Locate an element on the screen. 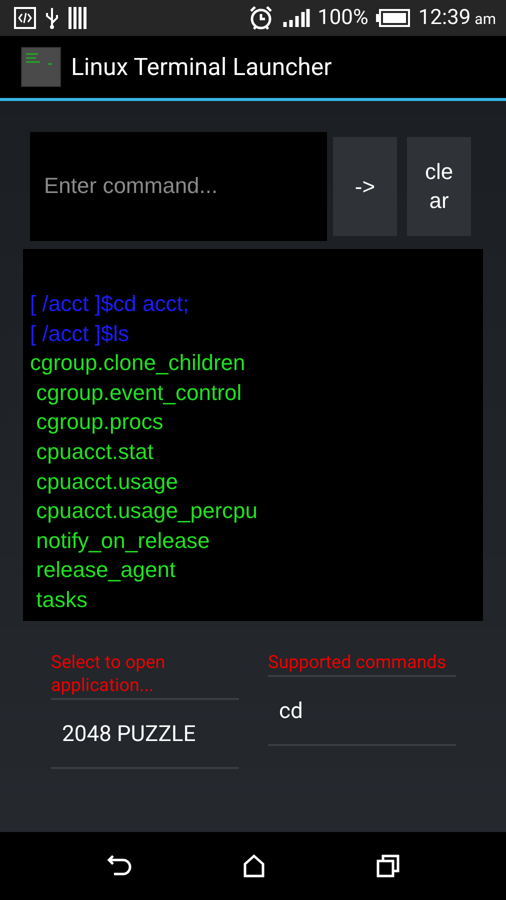 The image size is (506, 900). output-line: notify_on_release is located at coordinates (122, 540).